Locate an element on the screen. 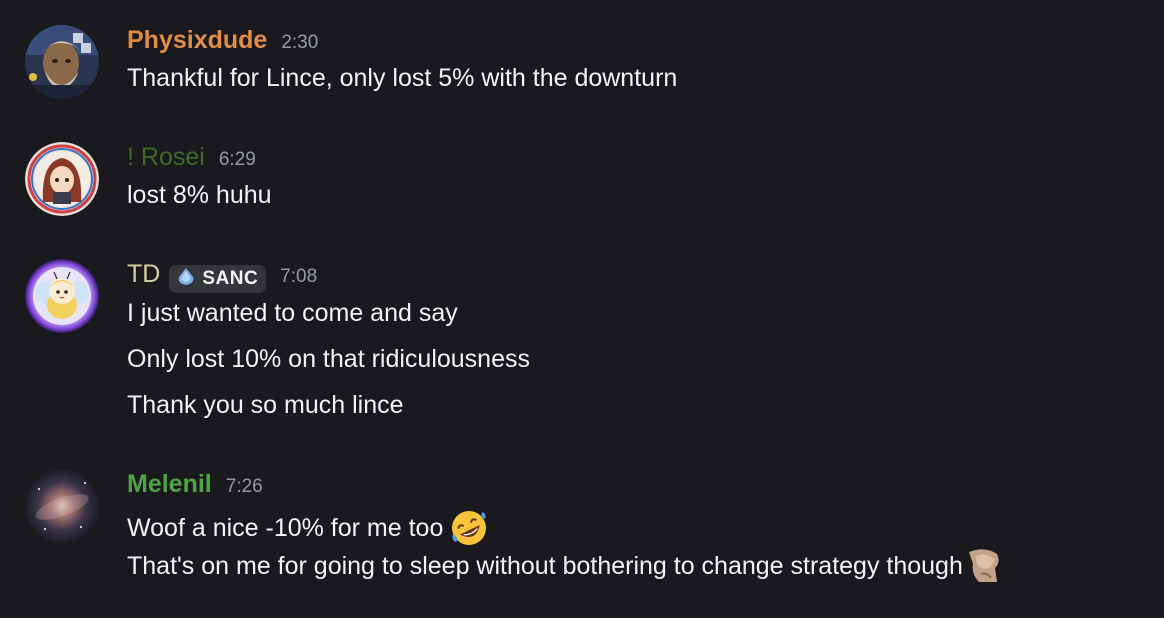  badge-label: SANC is located at coordinates (230, 278).